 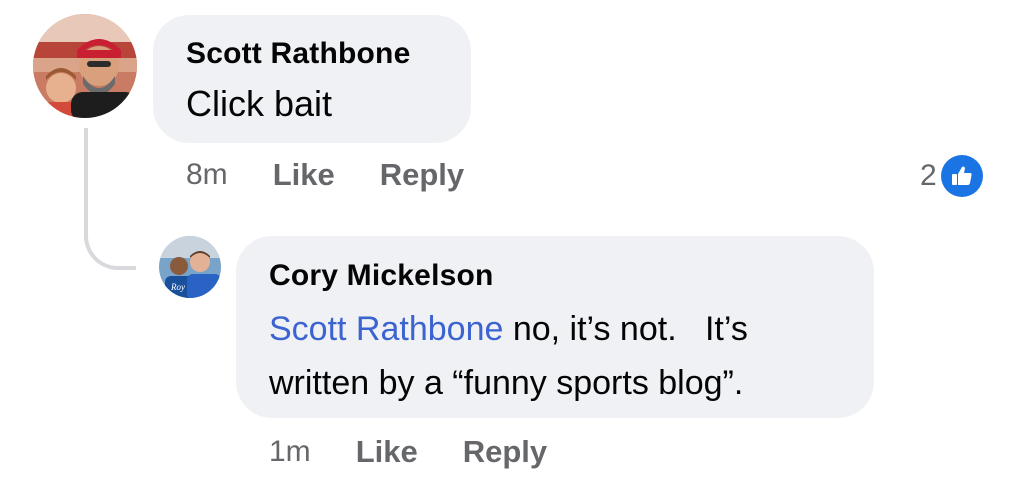 What do you see at coordinates (298, 54) in the screenshot?
I see `comment-author: Scott Rathbone` at bounding box center [298, 54].